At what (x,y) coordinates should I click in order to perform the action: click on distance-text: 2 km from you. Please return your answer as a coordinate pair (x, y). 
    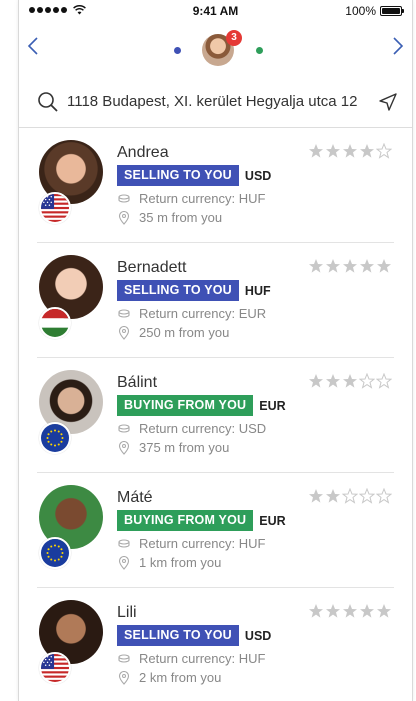
    Looking at the image, I should click on (180, 677).